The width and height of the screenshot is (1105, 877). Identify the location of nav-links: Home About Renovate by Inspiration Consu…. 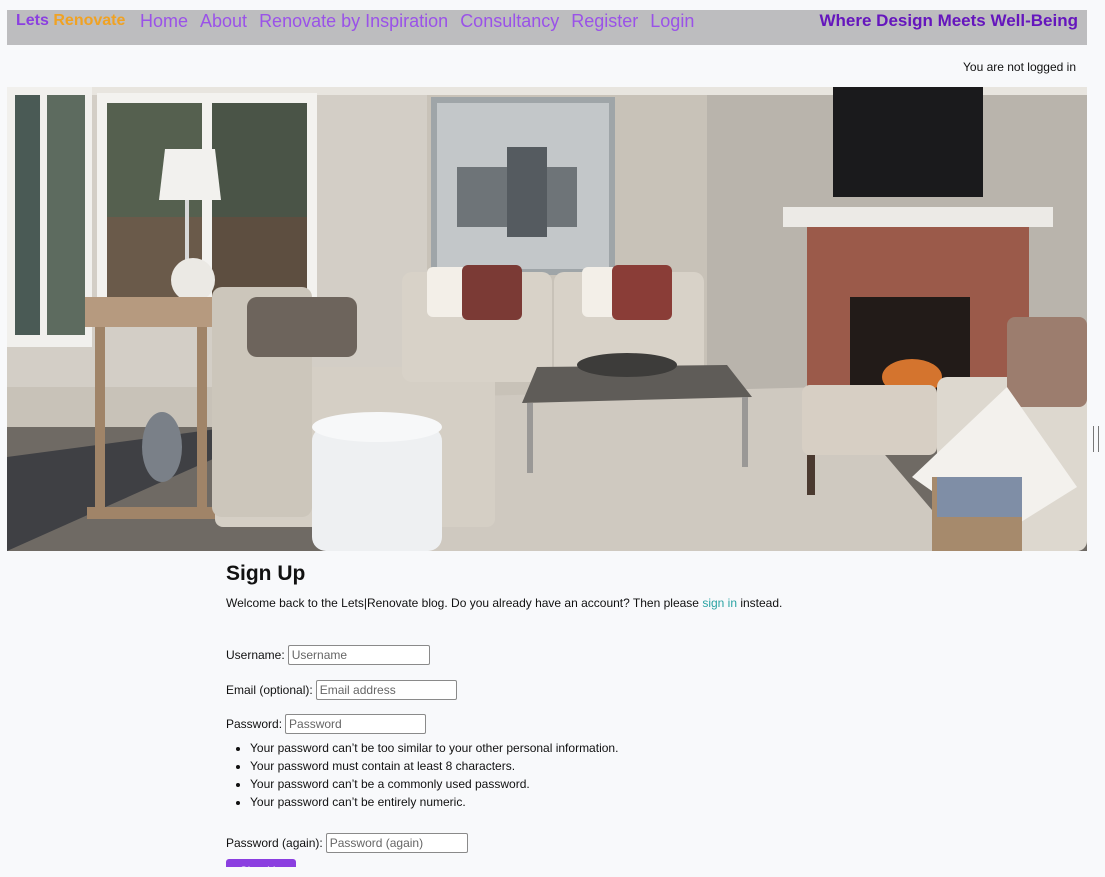
(417, 21).